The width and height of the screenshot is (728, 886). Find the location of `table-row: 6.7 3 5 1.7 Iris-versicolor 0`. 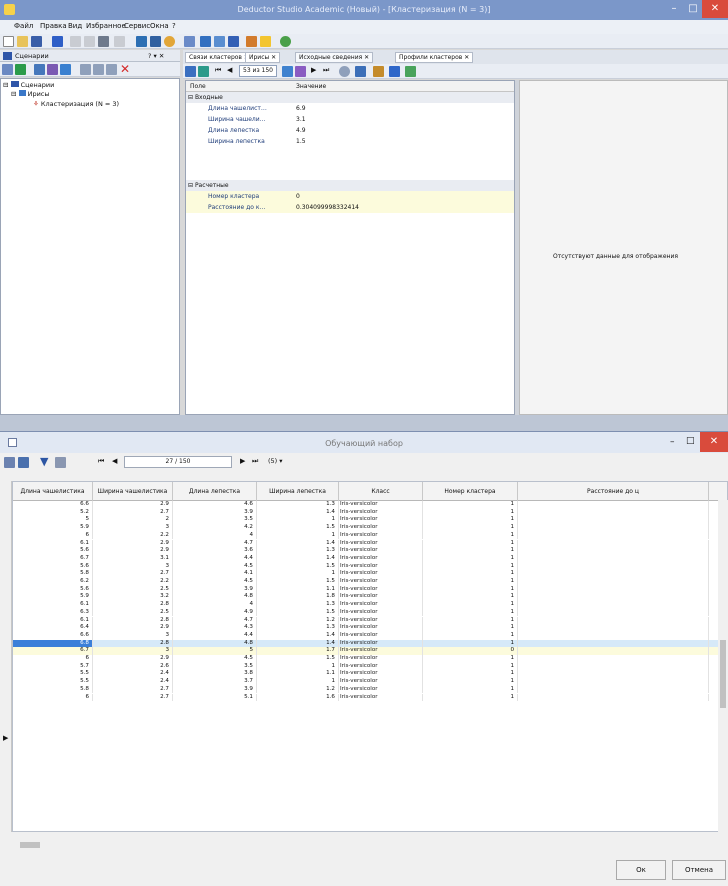

table-row: 6.7 3 5 1.7 Iris-versicolor 0 is located at coordinates (370, 651).